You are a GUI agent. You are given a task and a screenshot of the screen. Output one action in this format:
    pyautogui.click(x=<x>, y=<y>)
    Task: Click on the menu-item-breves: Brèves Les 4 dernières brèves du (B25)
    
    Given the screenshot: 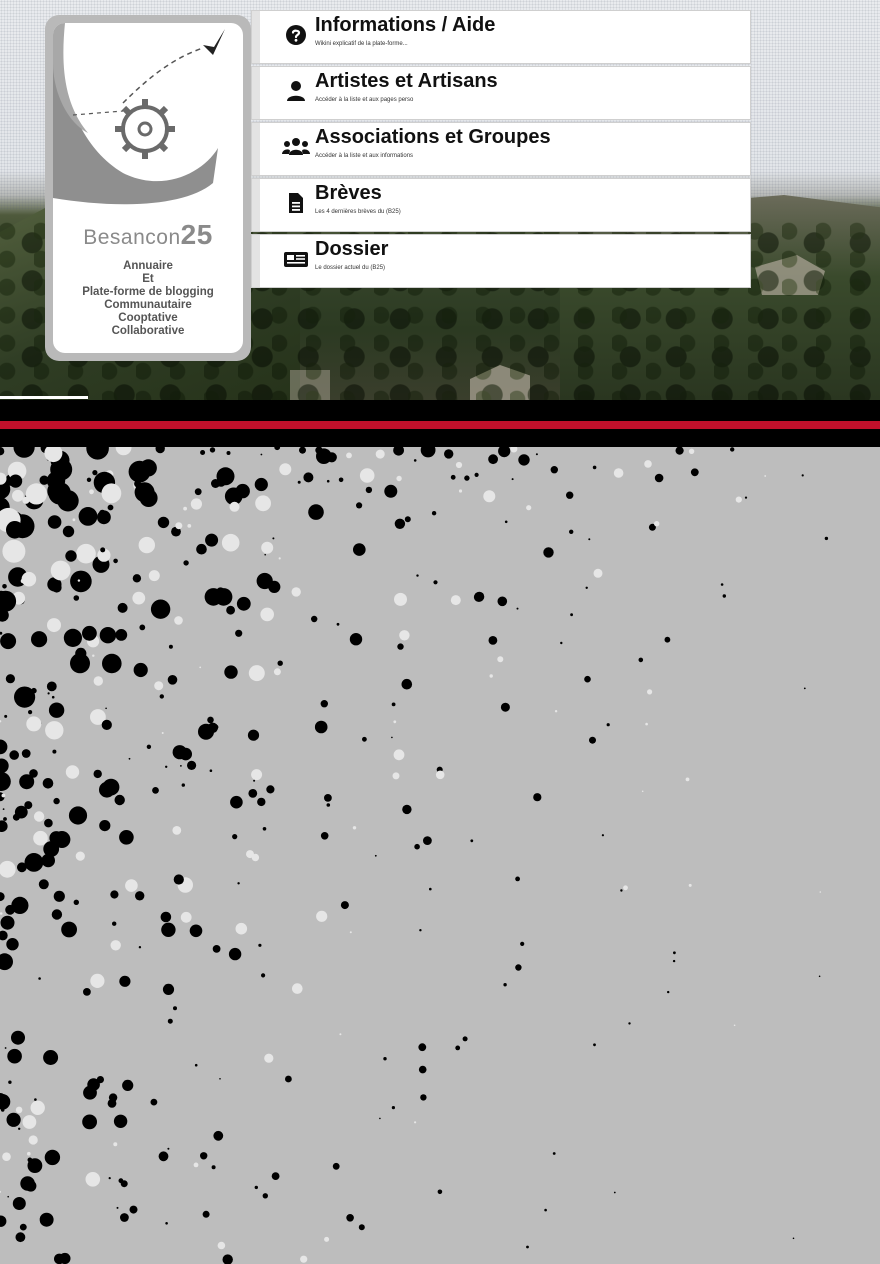 What is the action you would take?
    pyautogui.click(x=501, y=205)
    